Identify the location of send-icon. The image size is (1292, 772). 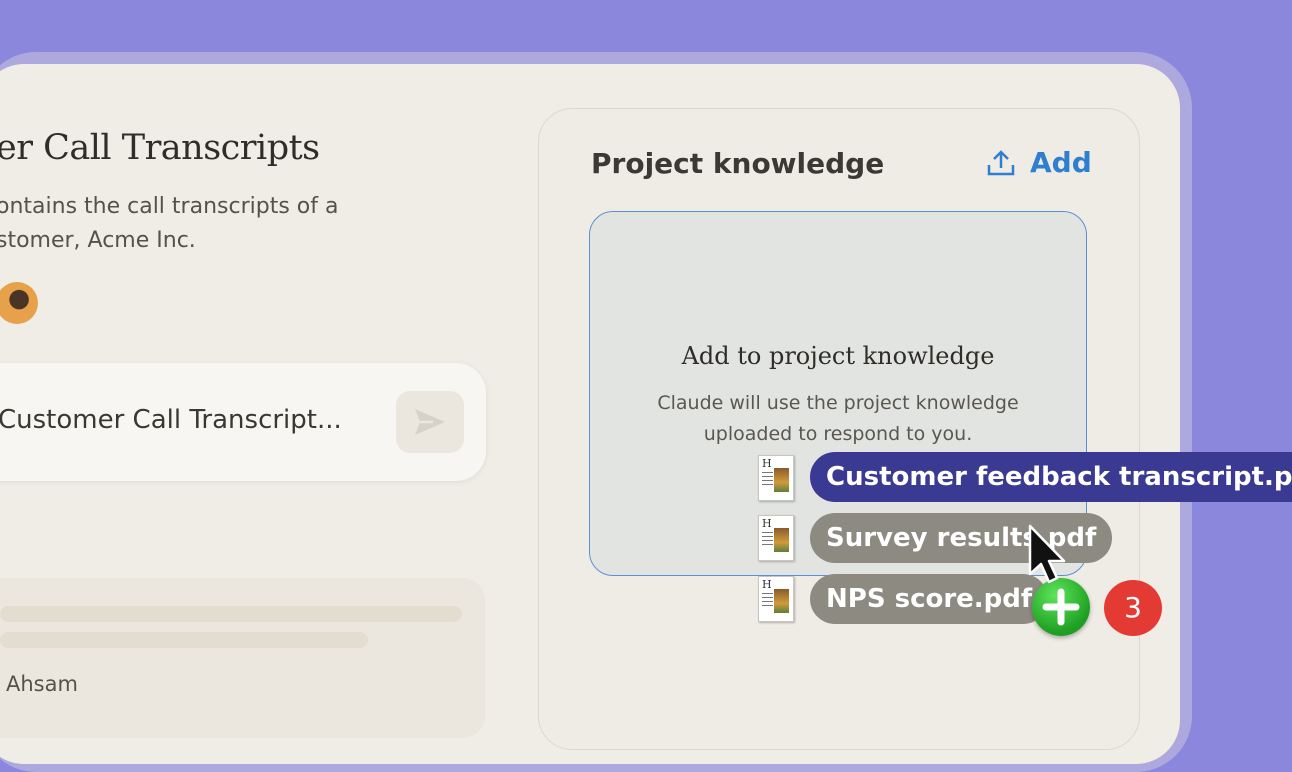
(430, 422).